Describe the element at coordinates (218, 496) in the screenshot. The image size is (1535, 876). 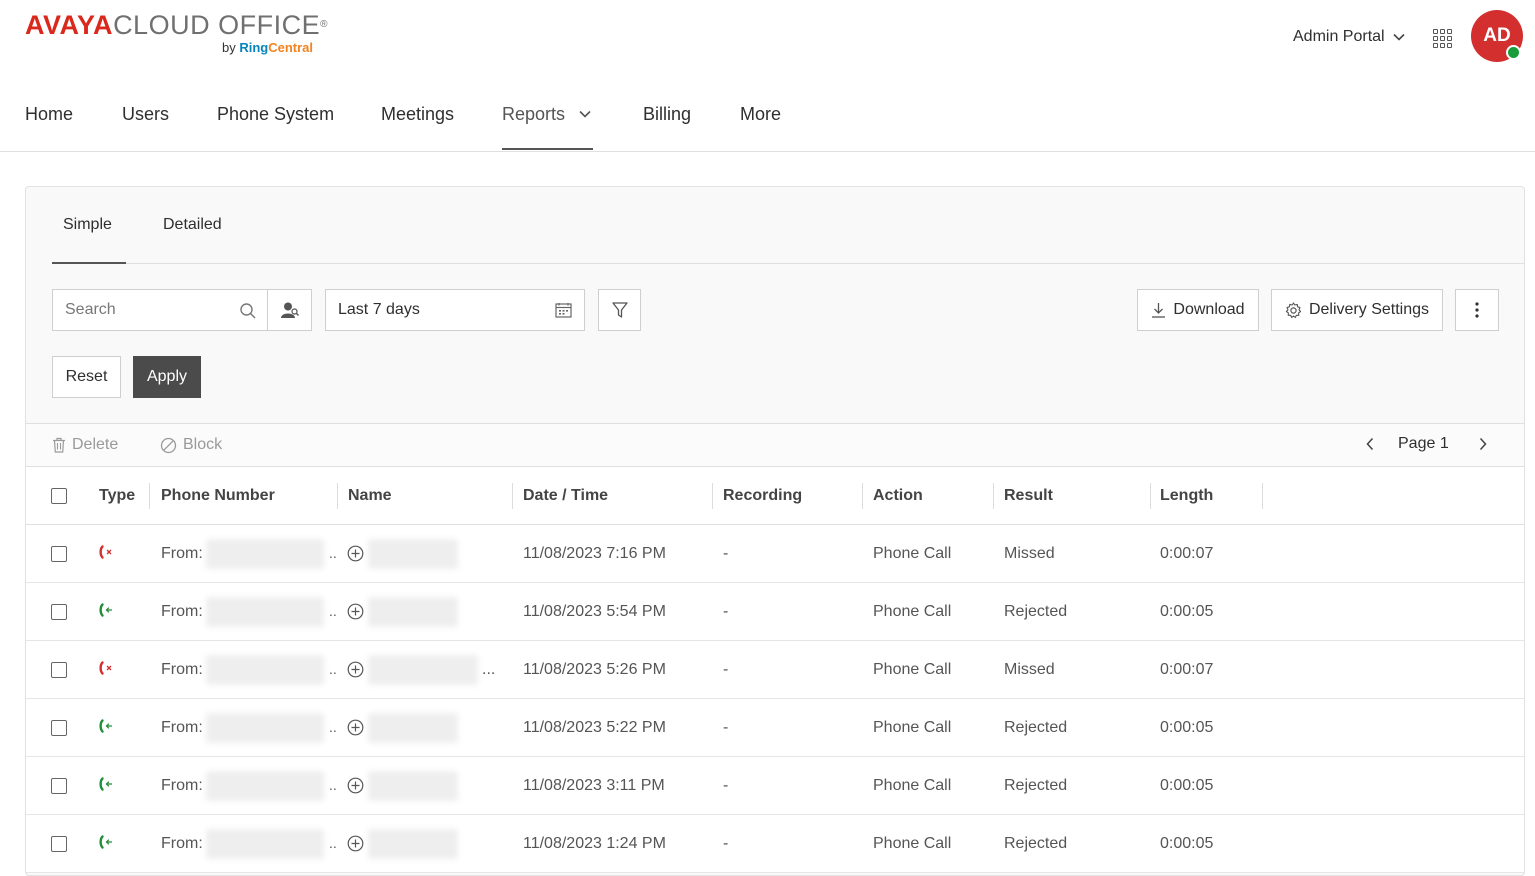
I see `column-phone-number: Phone Number` at that location.